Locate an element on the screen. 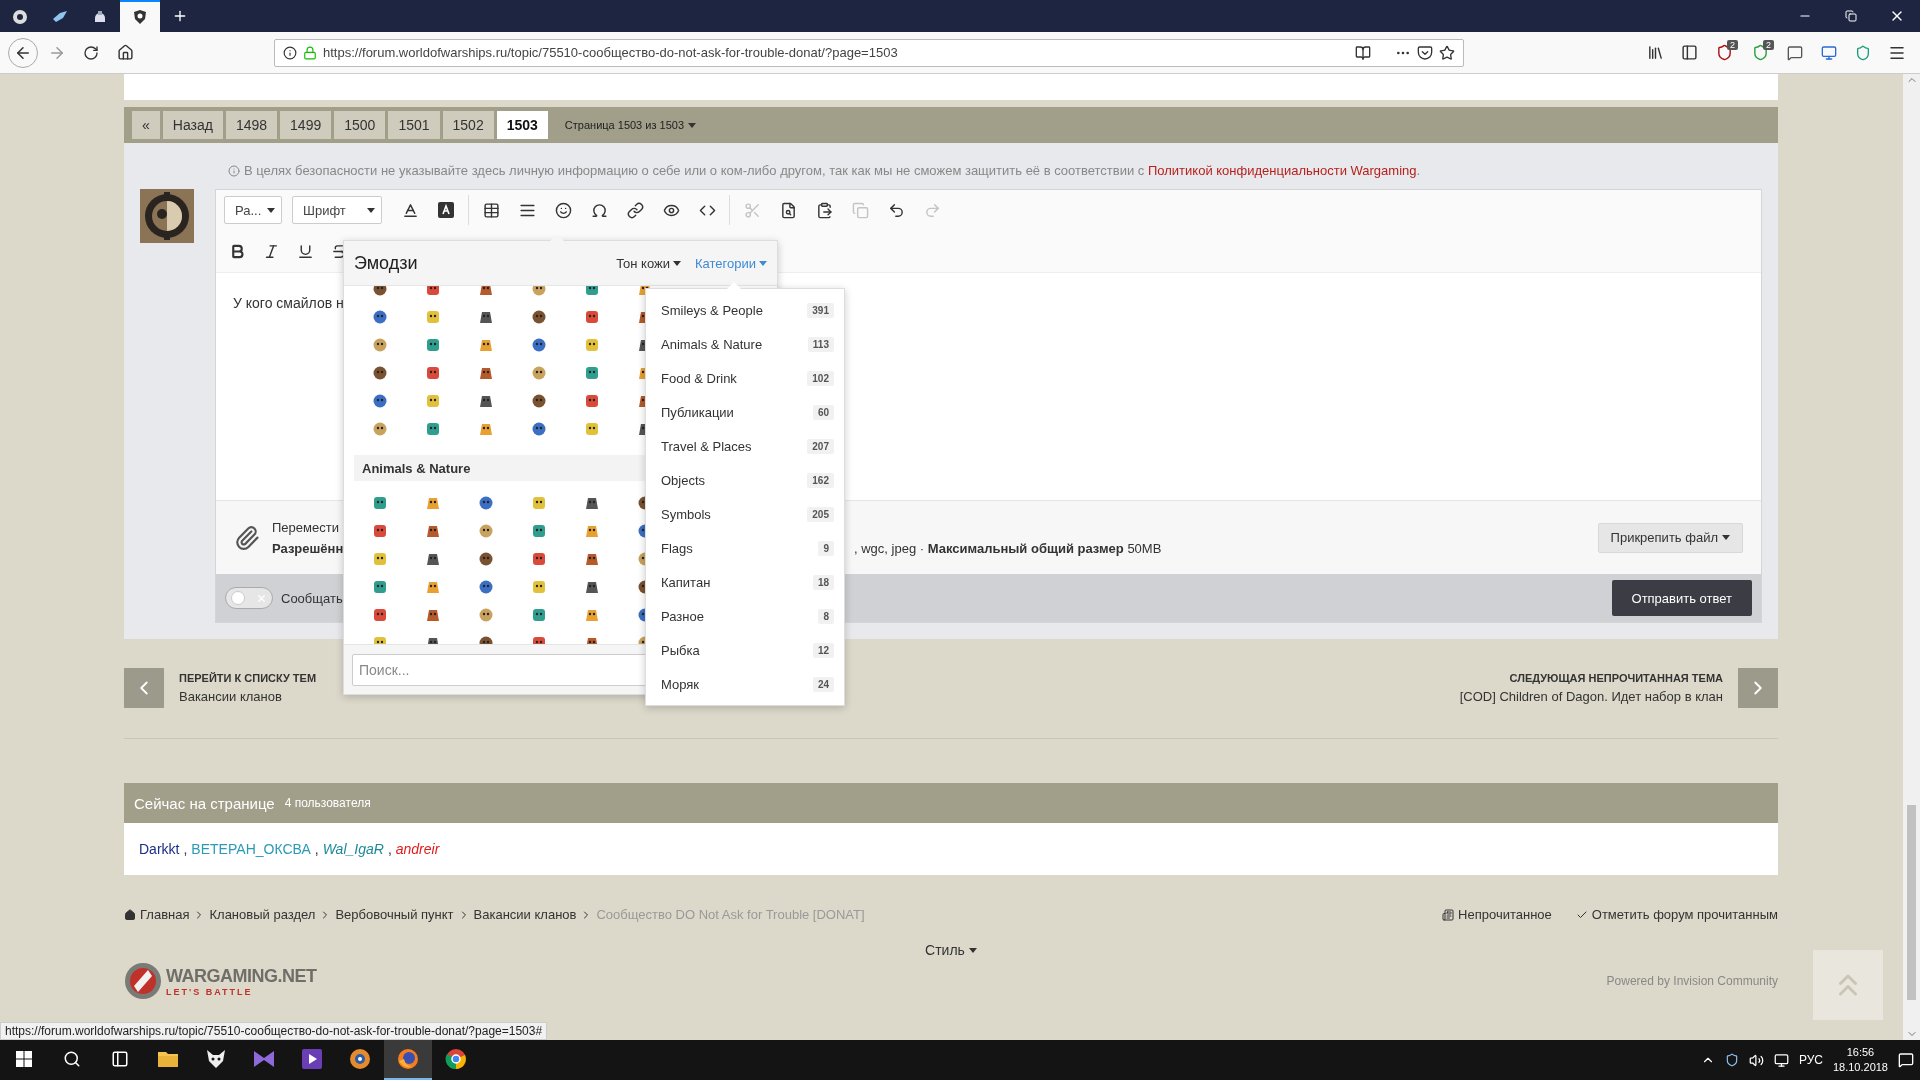 Image resolution: width=1920 pixels, height=1080 pixels. category-label: Разное is located at coordinates (682, 616).